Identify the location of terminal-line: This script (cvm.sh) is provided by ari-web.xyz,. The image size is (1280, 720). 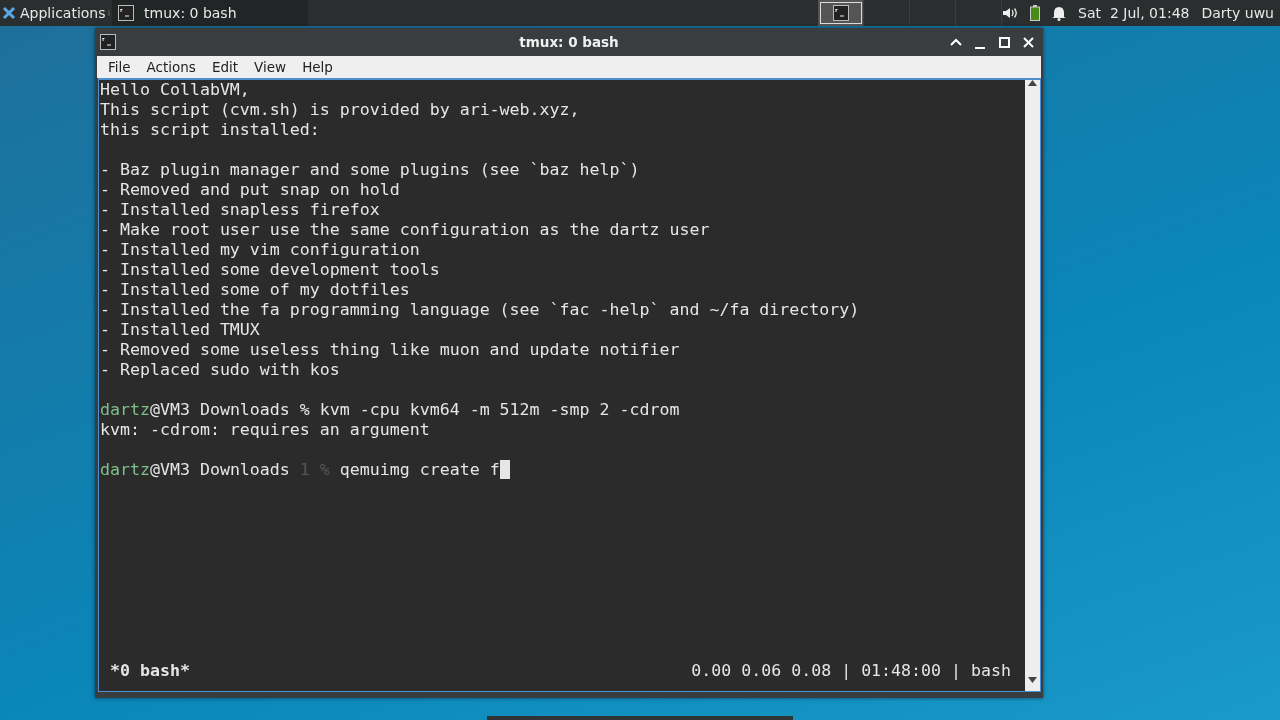
(340, 110).